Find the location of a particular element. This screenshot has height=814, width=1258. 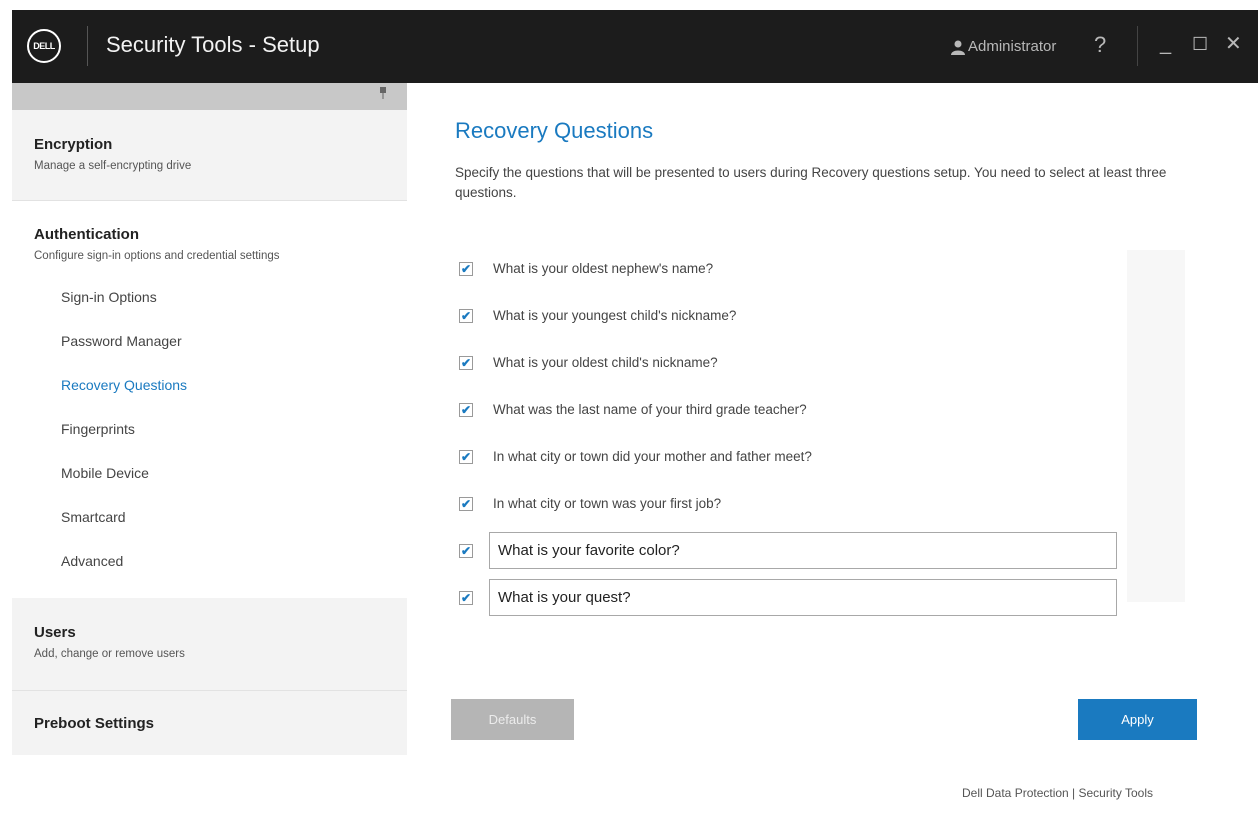

users-subtitle: Add, change or remove users is located at coordinates (109, 654).